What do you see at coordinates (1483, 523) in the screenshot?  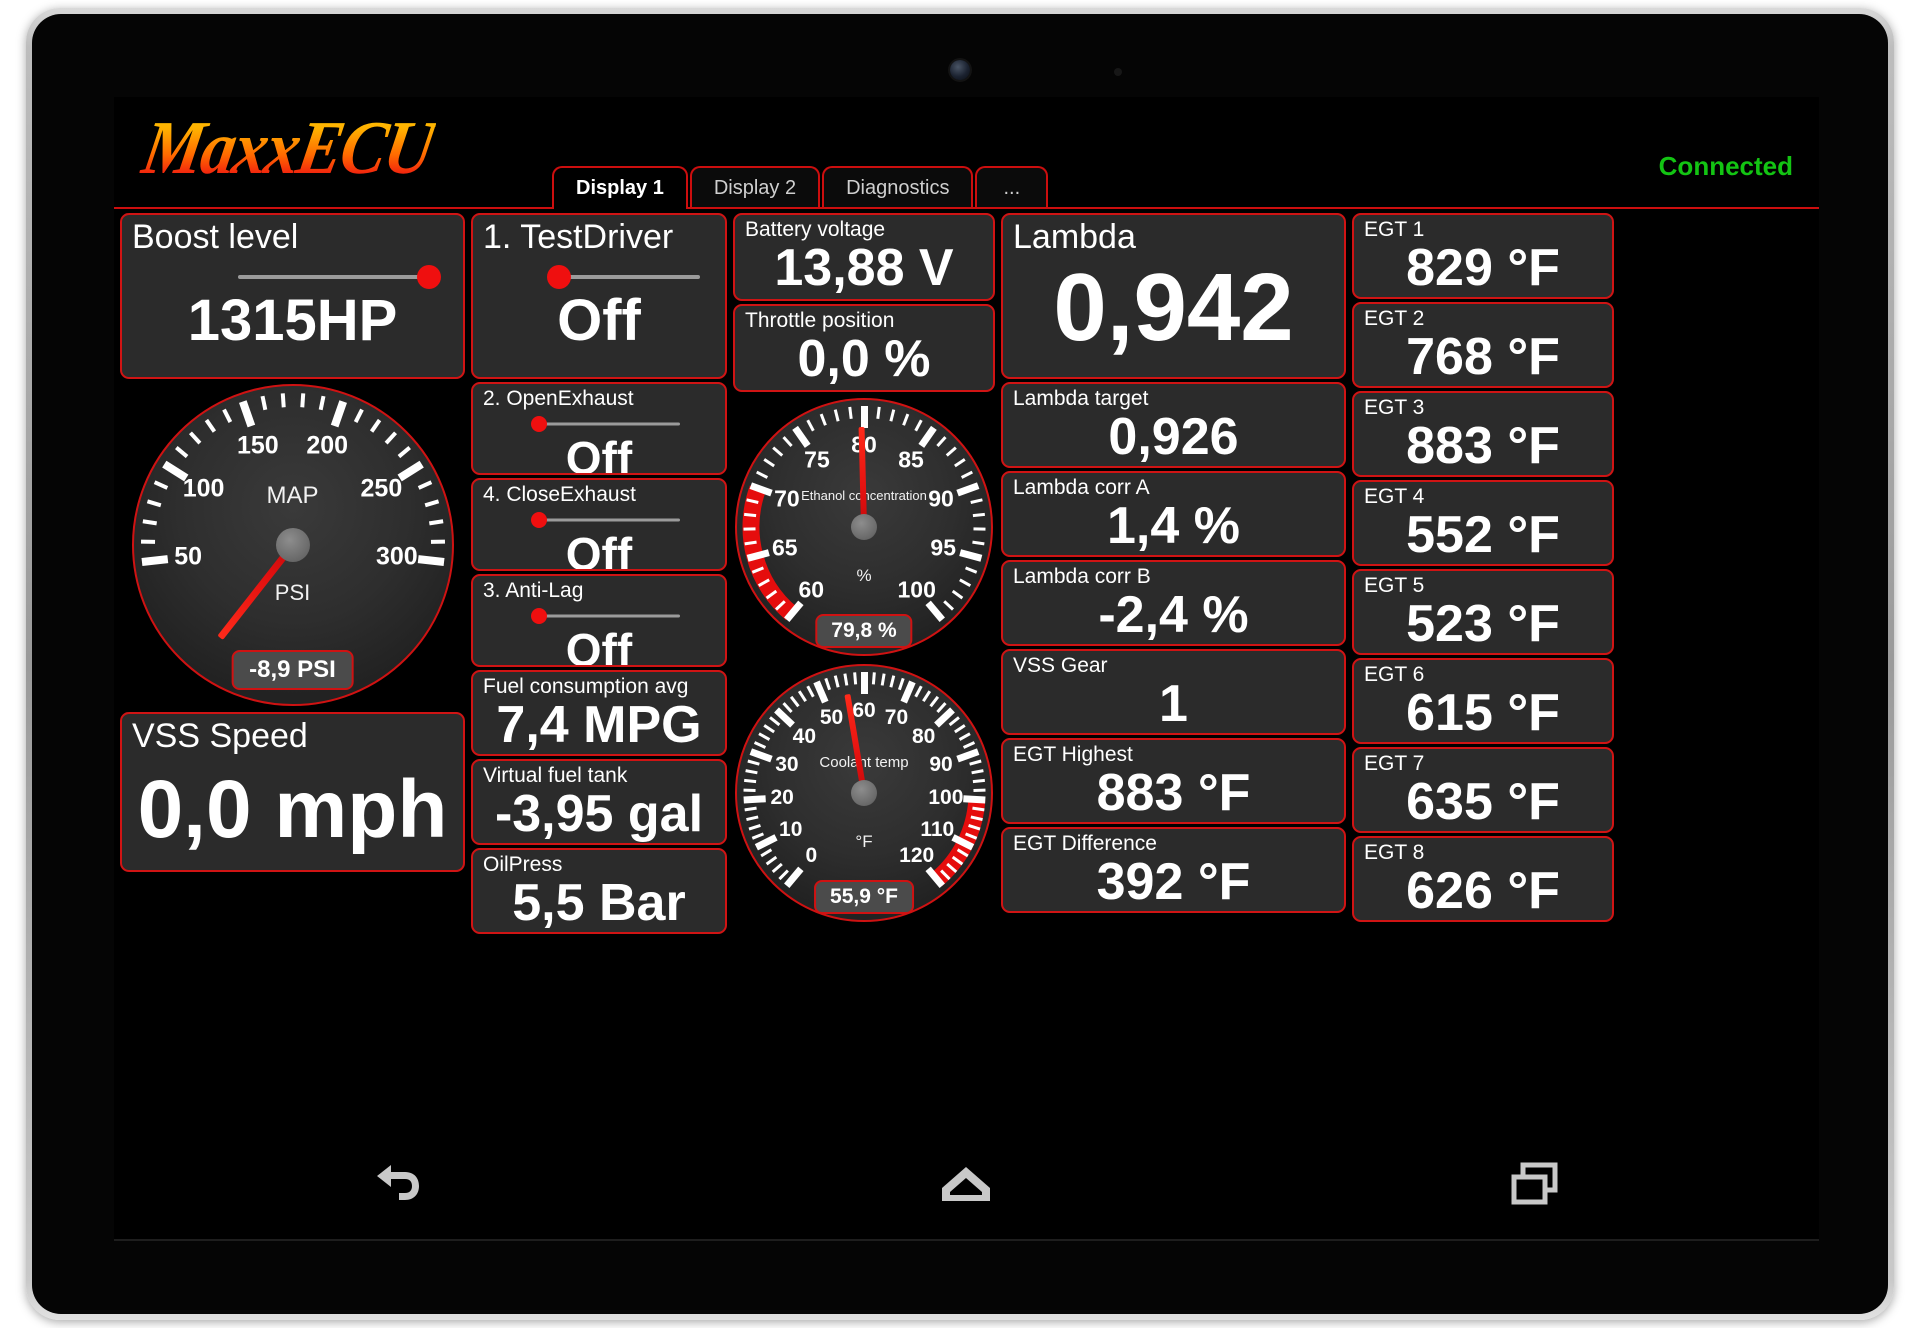 I see `tile-egt-4: EGT 4 552 °F` at bounding box center [1483, 523].